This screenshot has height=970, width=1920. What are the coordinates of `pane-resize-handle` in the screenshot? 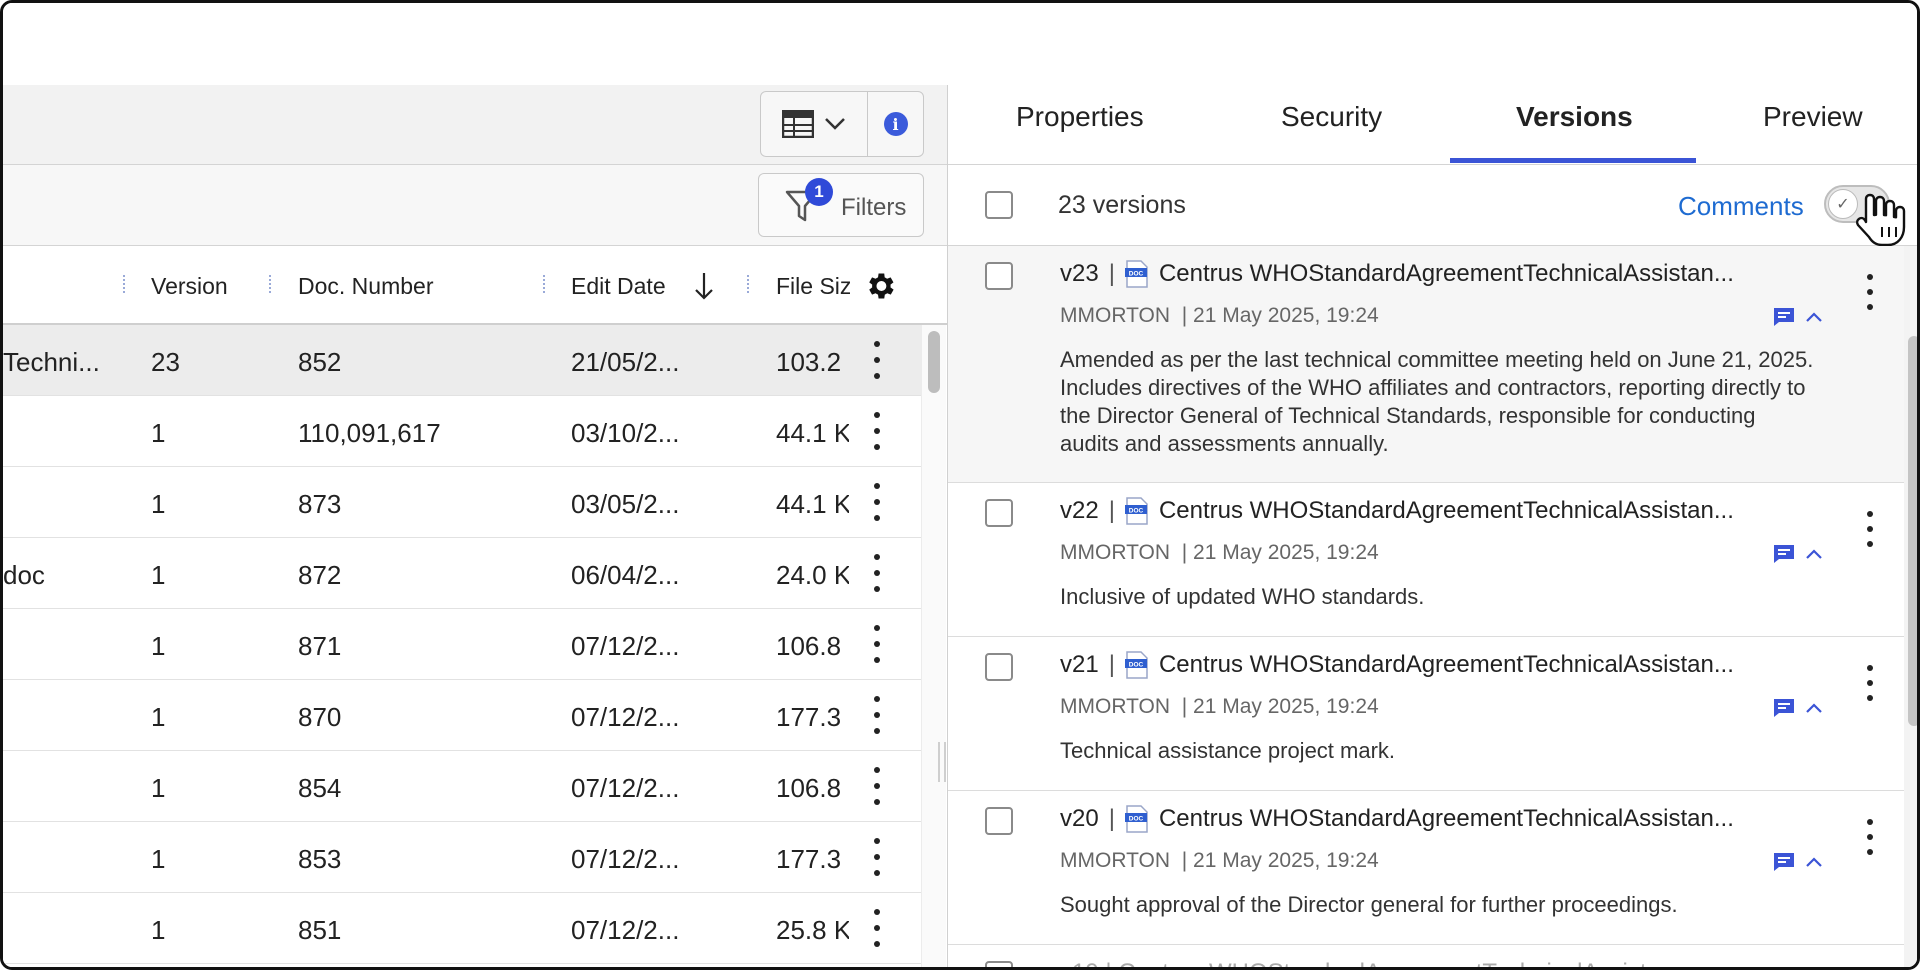 It's located at (942, 762).